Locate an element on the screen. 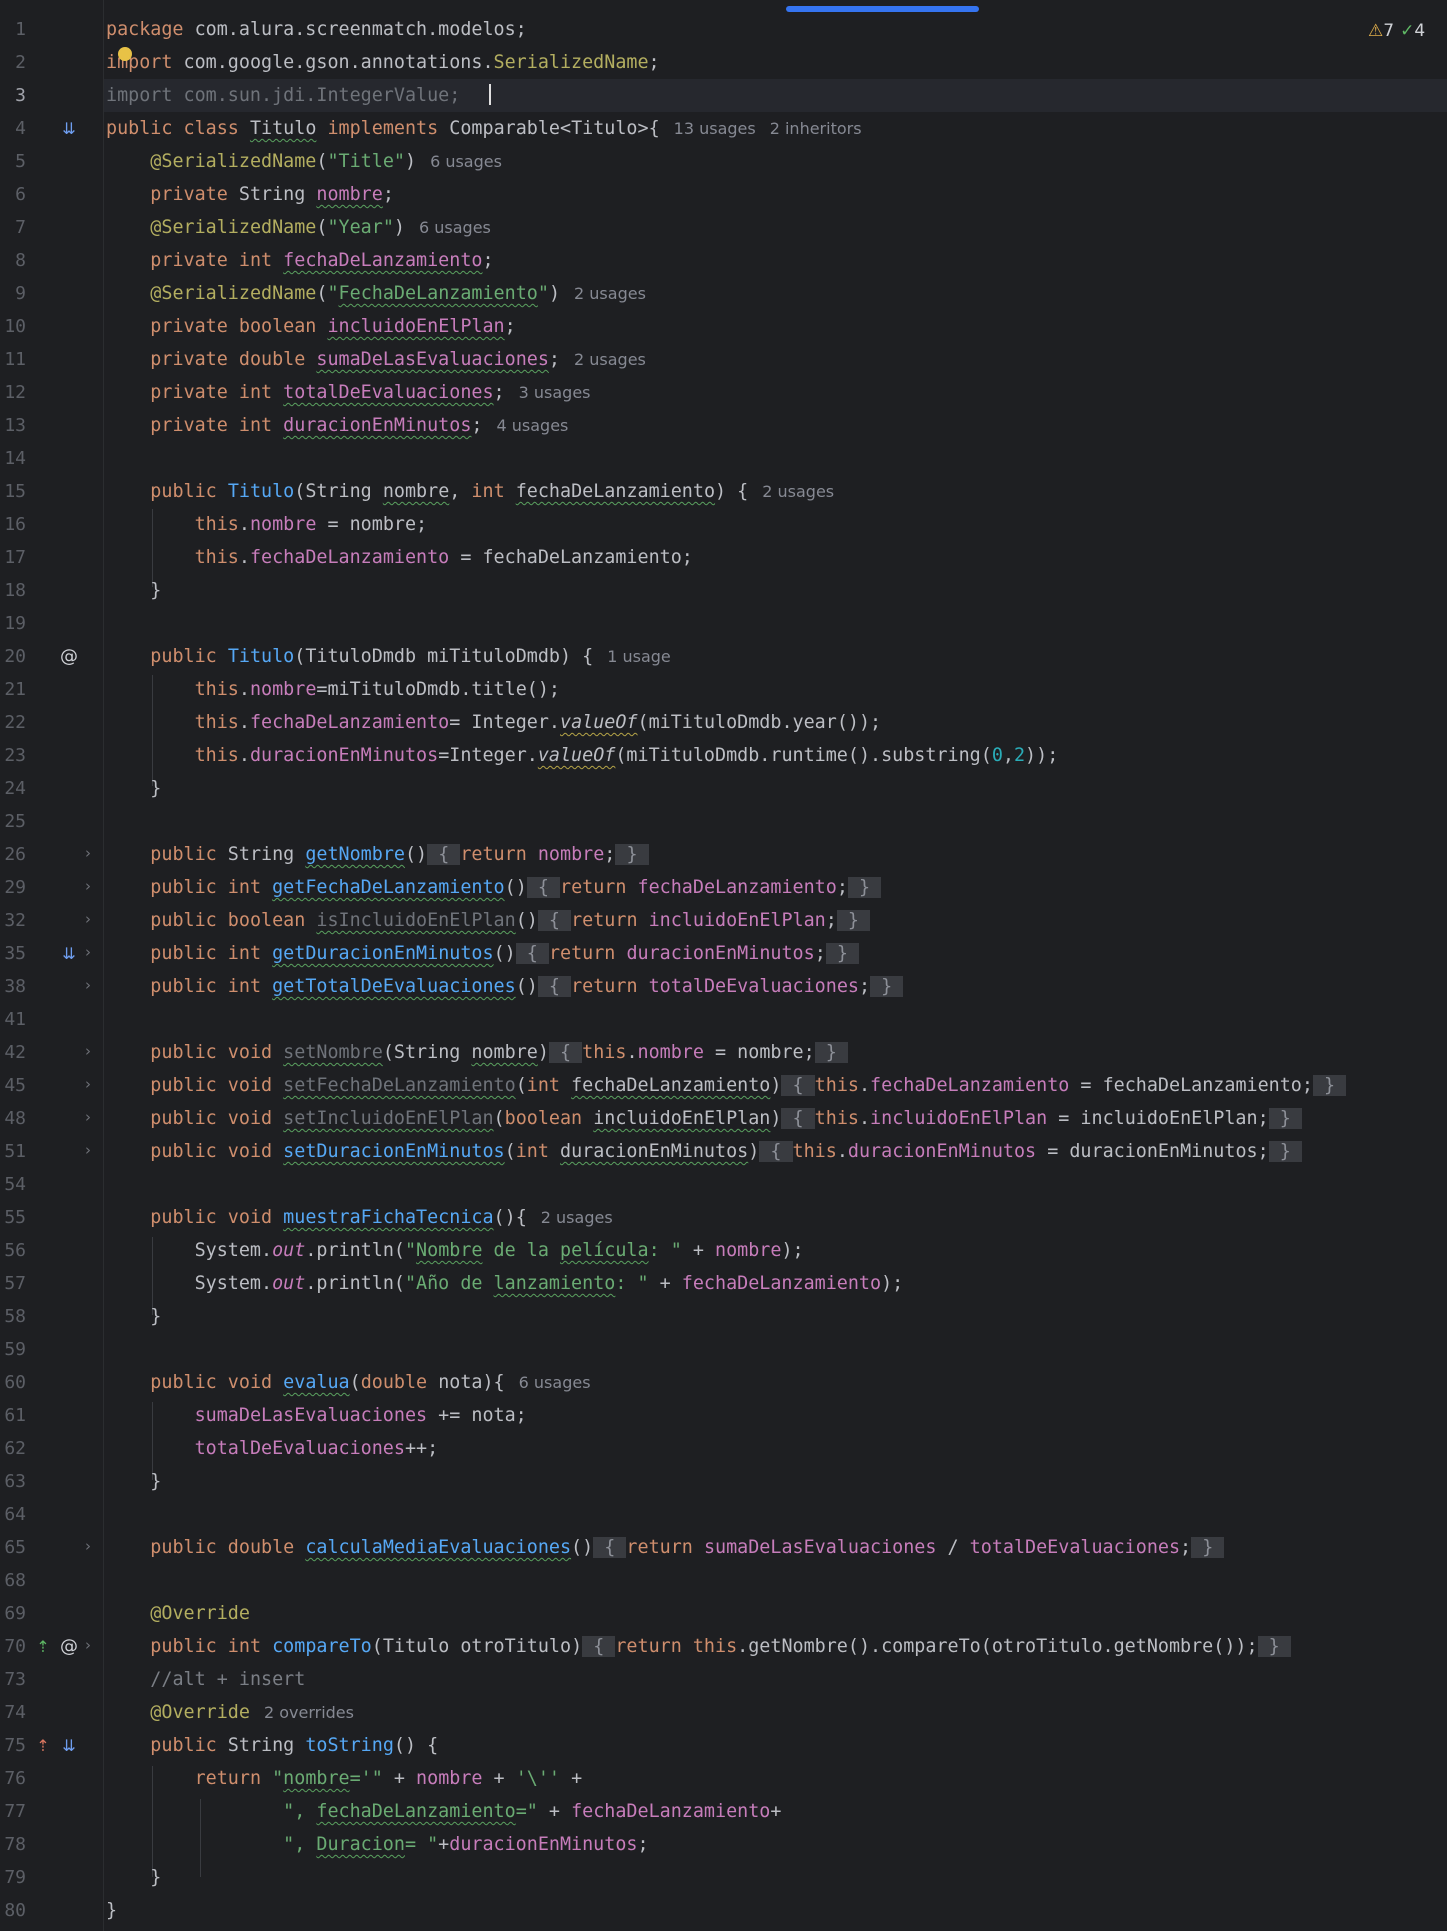 The width and height of the screenshot is (1447, 1931). gutter-row: 29 › is located at coordinates (51, 887).